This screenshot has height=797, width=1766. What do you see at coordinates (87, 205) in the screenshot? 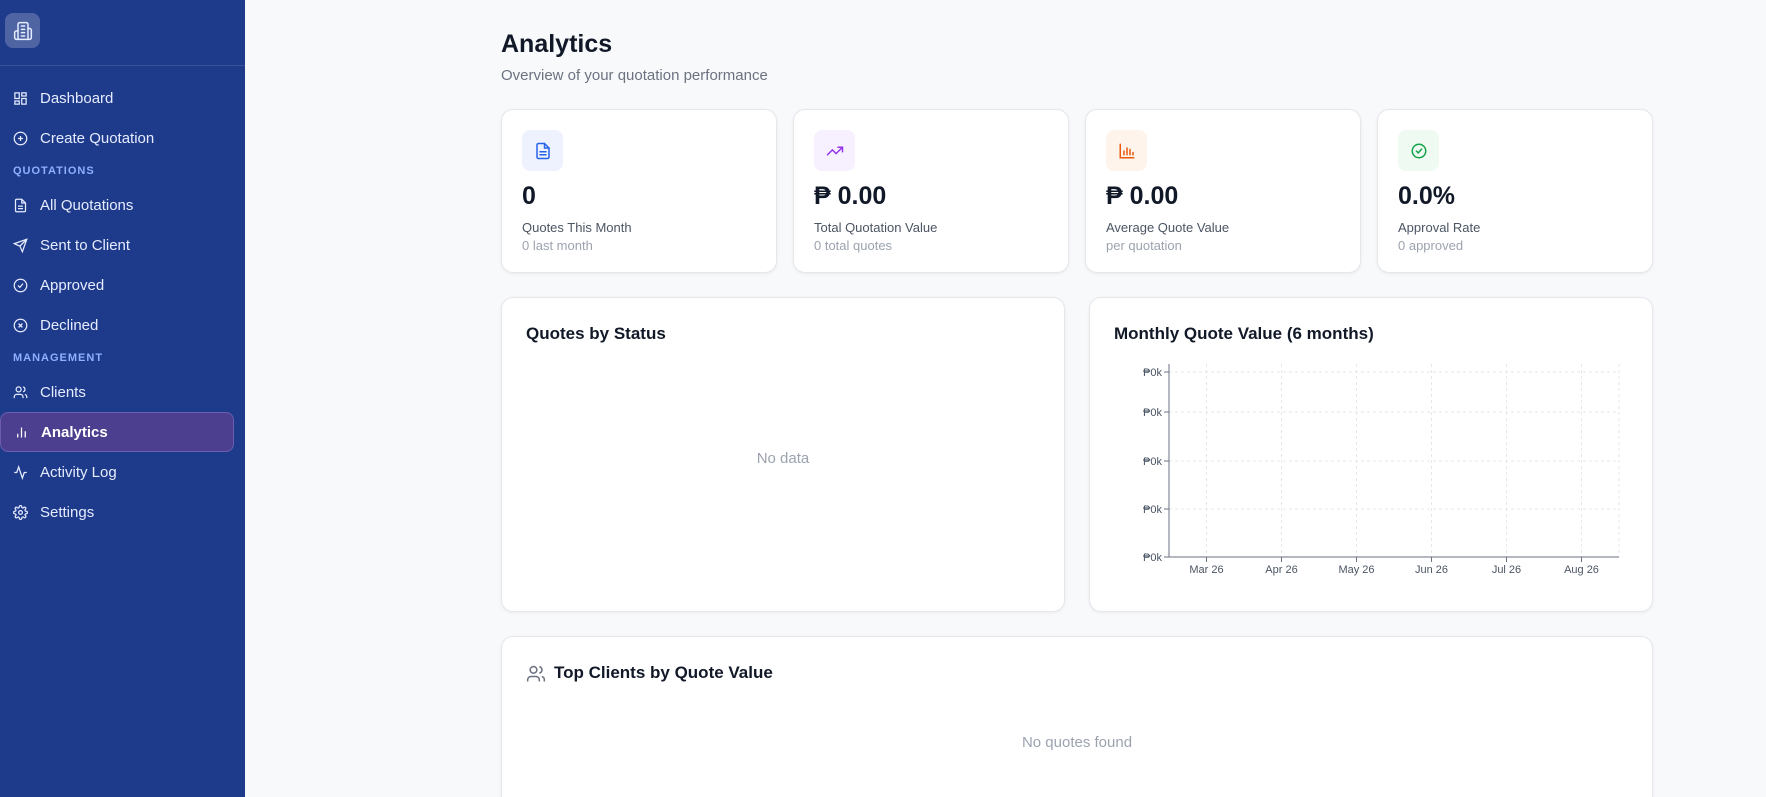
I see `sidebar-item-label: All Quotations` at bounding box center [87, 205].